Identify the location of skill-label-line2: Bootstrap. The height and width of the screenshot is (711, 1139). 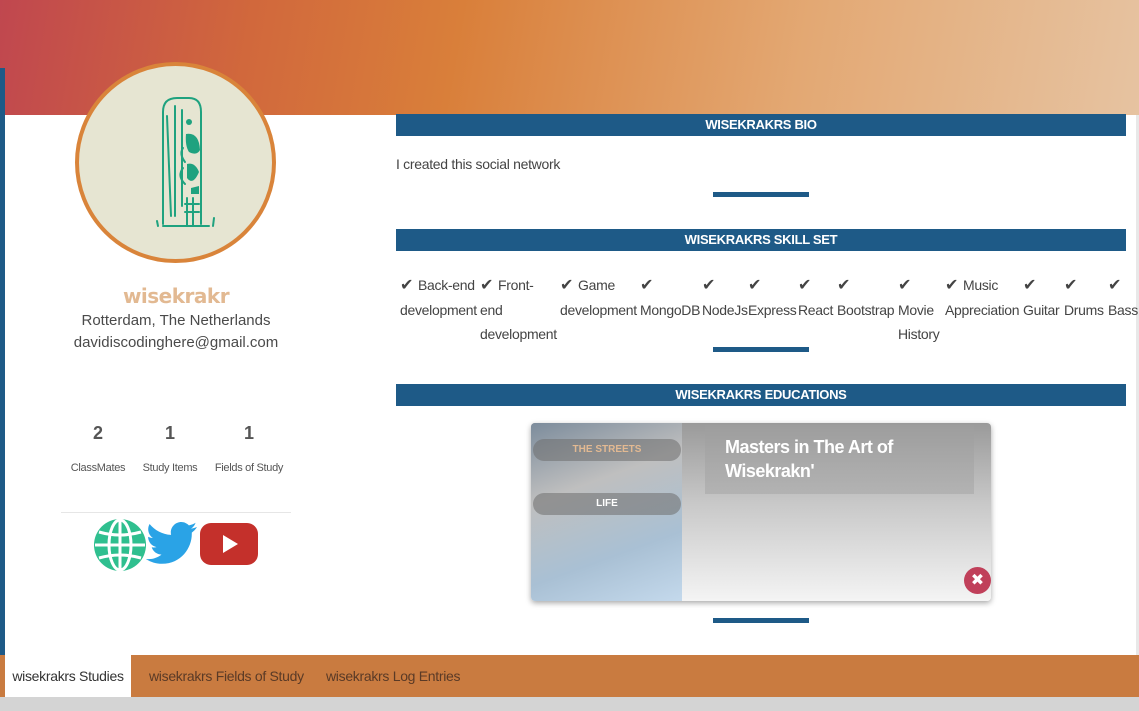
(866, 310).